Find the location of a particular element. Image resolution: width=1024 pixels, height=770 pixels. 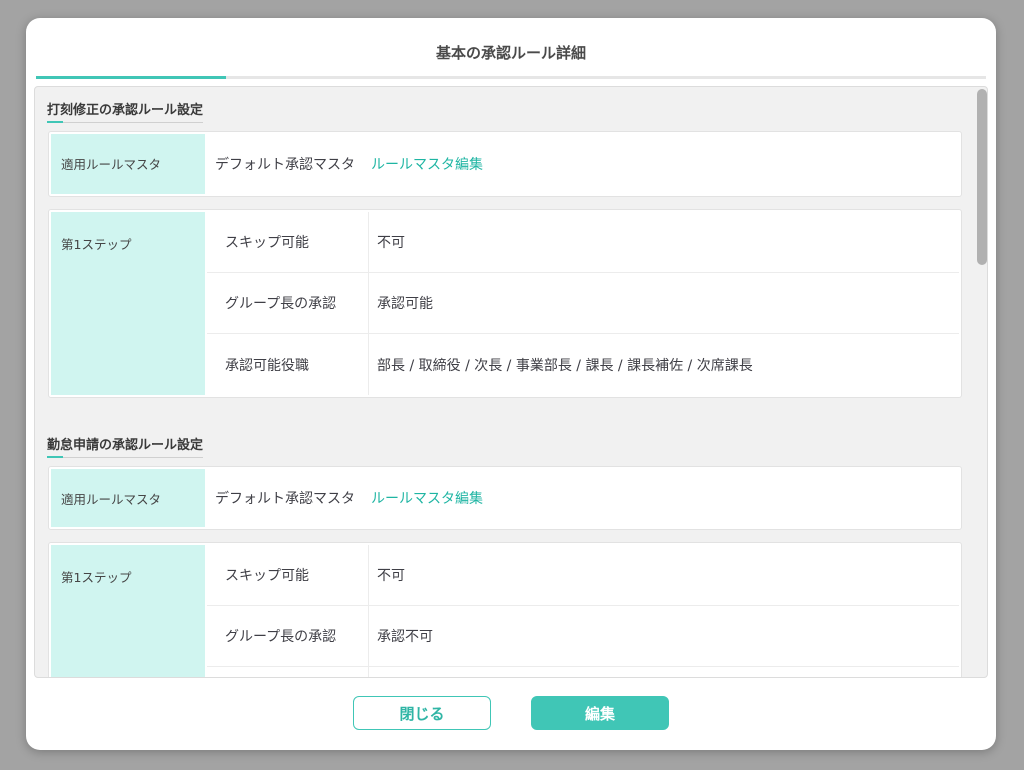

step-value: 承認不可 is located at coordinates (405, 637).